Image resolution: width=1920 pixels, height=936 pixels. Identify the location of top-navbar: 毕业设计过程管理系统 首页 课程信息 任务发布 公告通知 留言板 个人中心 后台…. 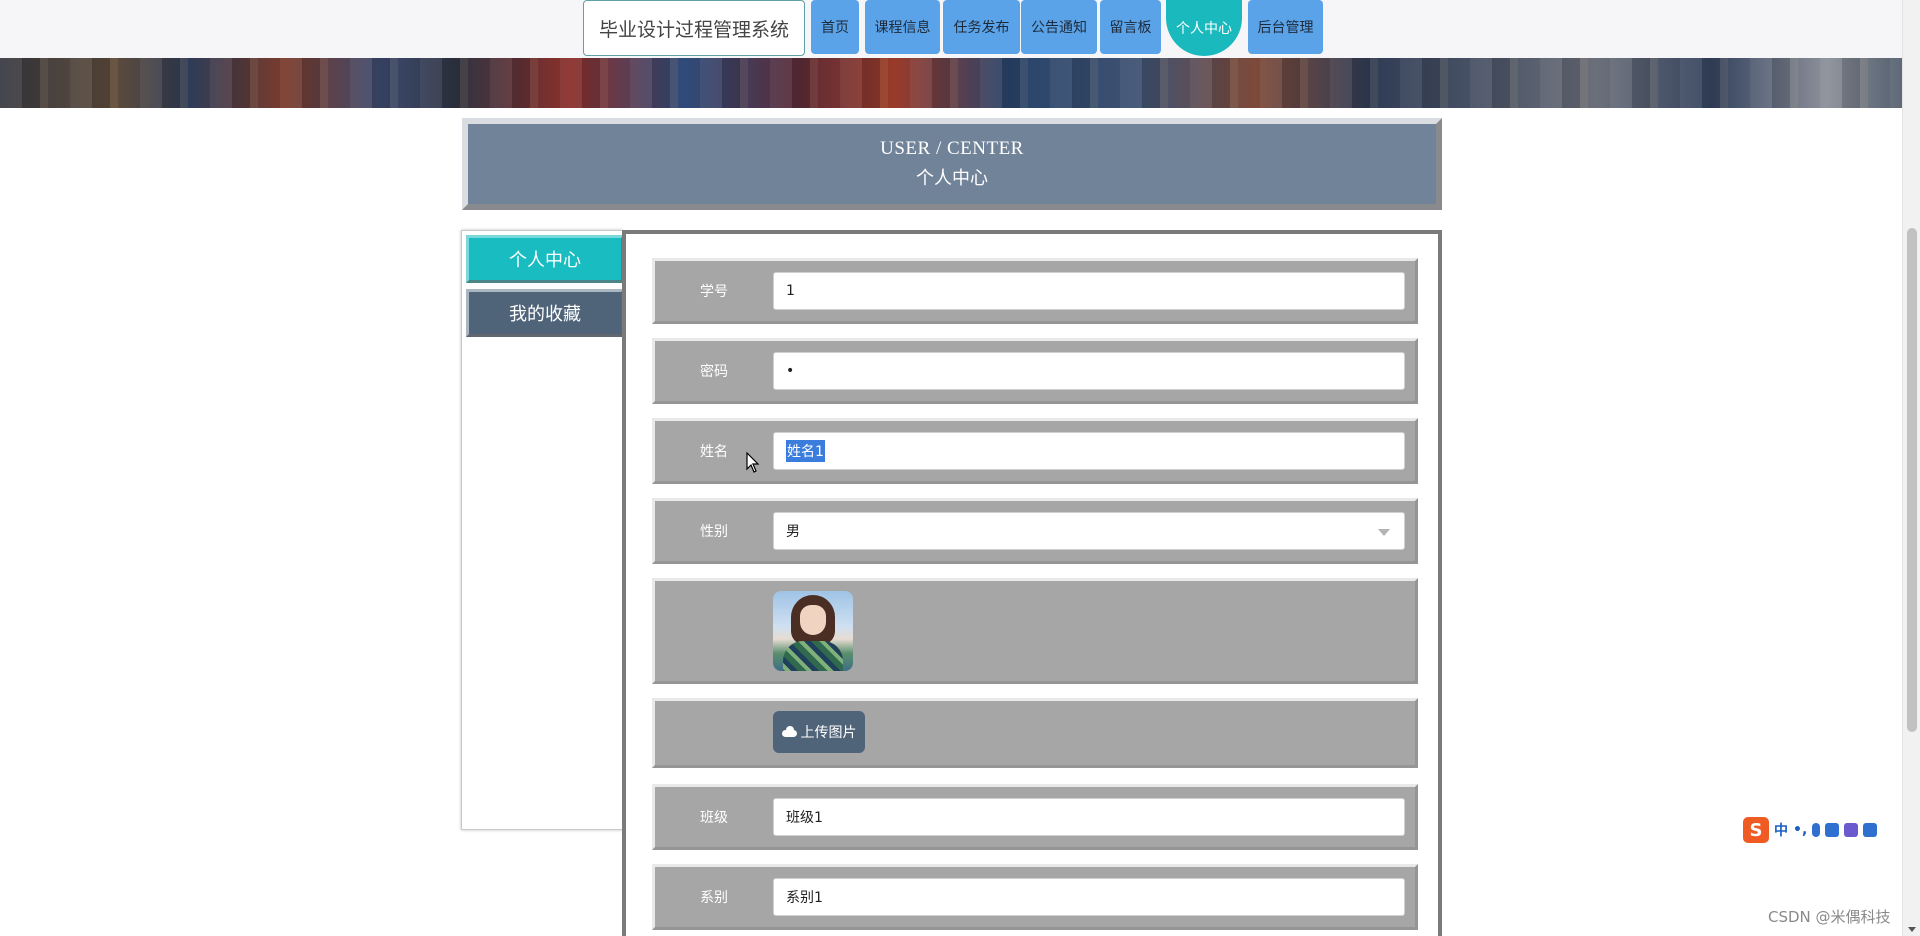
(951, 29).